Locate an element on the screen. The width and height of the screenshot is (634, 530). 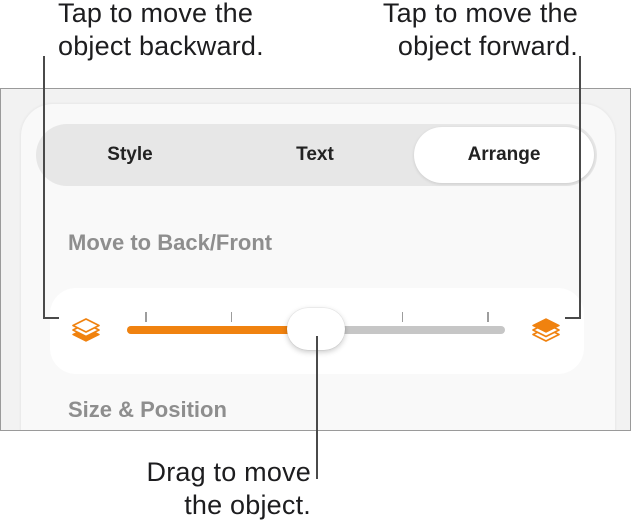
leader-line-forward is located at coordinates (580, 187).